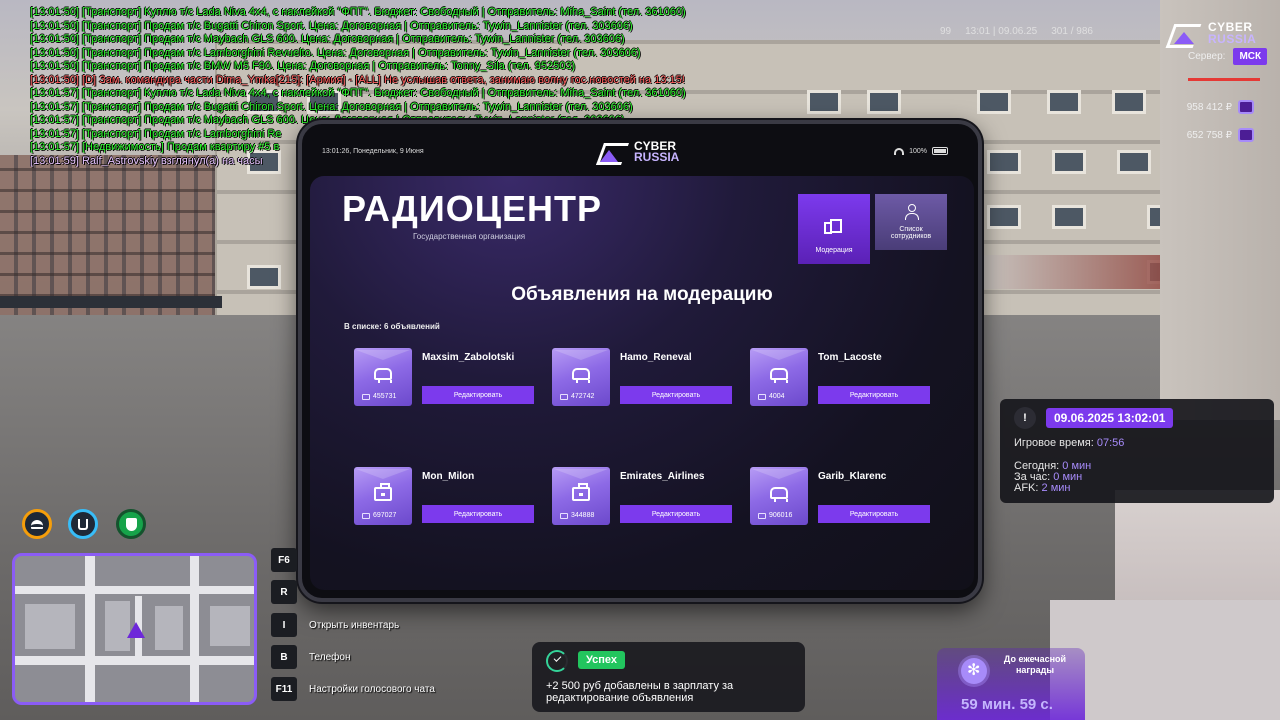 This screenshot has width=1280, height=720. What do you see at coordinates (1007, 704) in the screenshot?
I see `reward-timer: 59 мин. 59 с.` at bounding box center [1007, 704].